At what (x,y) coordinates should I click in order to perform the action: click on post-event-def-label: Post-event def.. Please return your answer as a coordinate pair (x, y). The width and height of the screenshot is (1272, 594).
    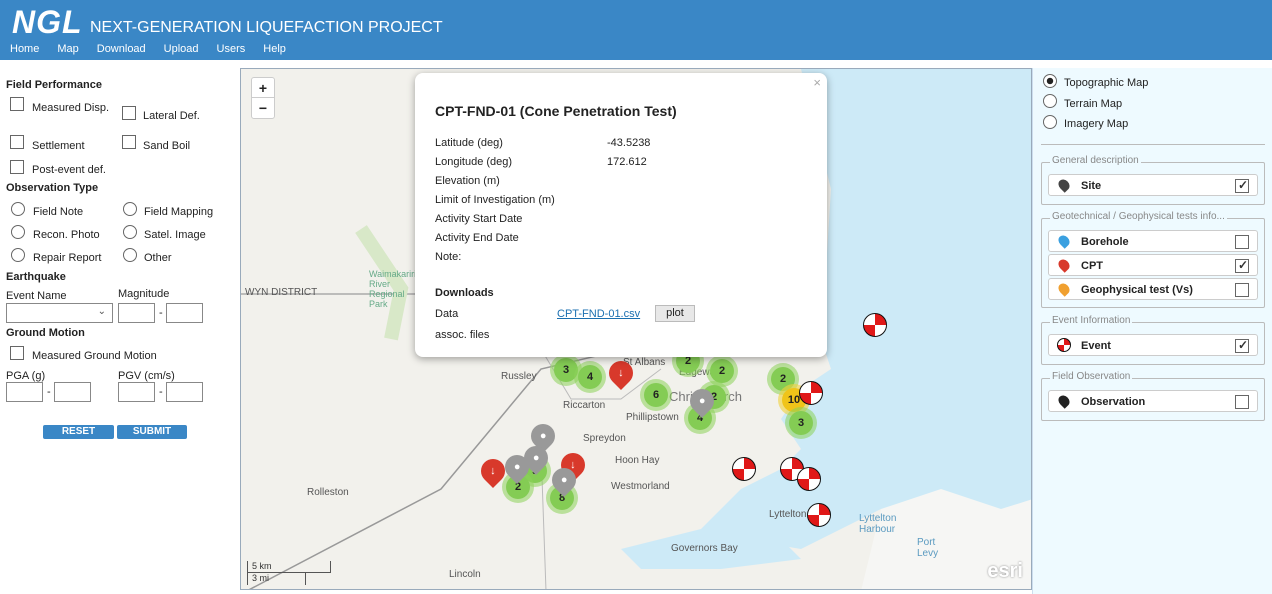
    Looking at the image, I should click on (69, 170).